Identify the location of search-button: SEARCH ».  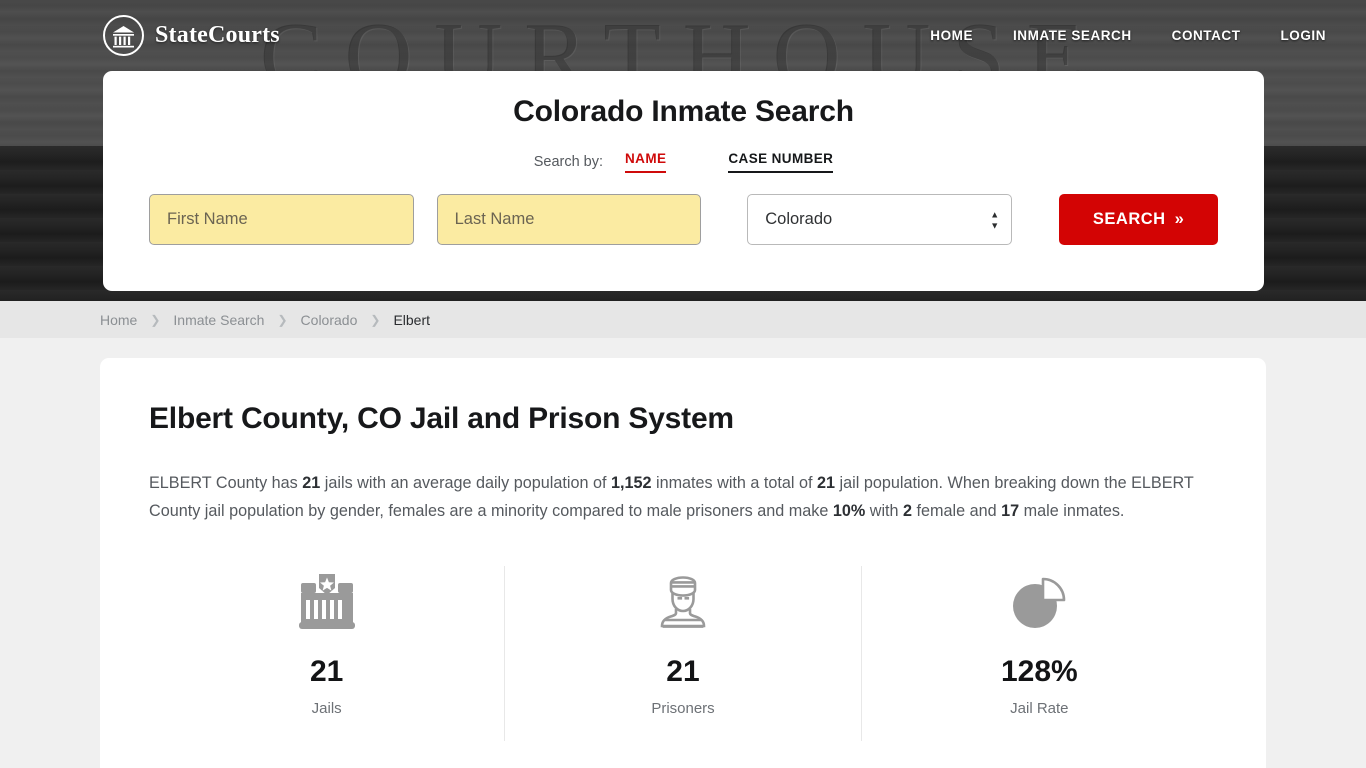
(1139, 219).